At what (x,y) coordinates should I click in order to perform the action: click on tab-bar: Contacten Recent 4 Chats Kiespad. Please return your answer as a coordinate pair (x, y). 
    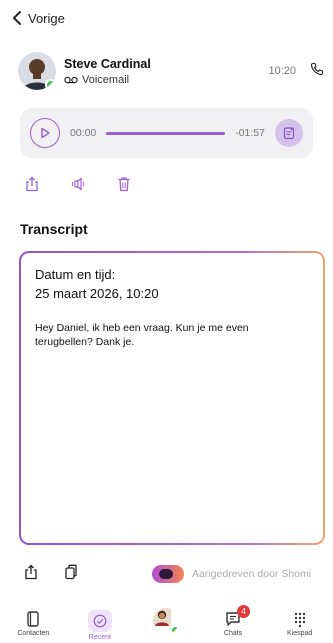
    Looking at the image, I should click on (166, 621).